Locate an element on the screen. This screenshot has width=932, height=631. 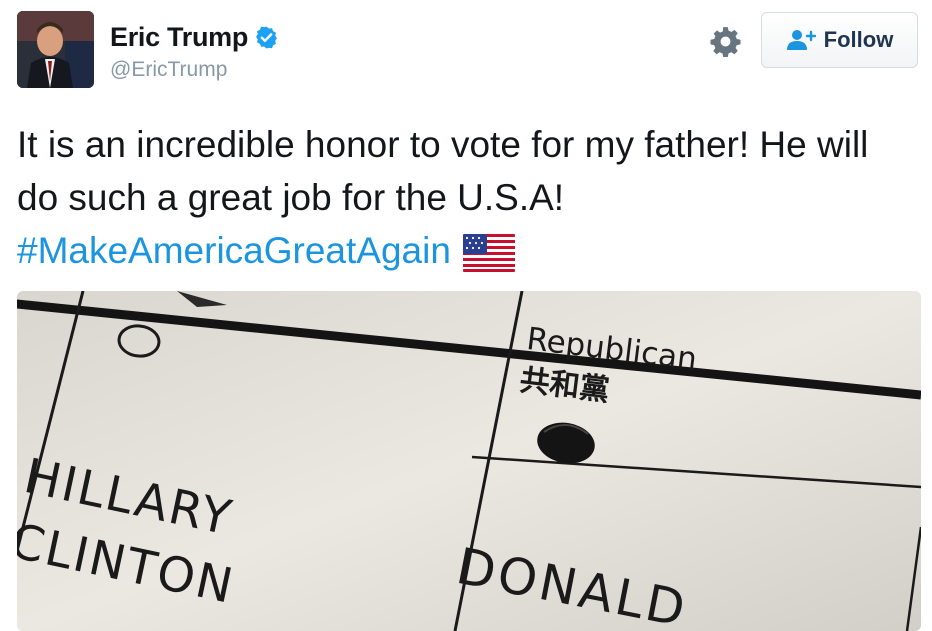
us-flag-icon is located at coordinates (488, 253).